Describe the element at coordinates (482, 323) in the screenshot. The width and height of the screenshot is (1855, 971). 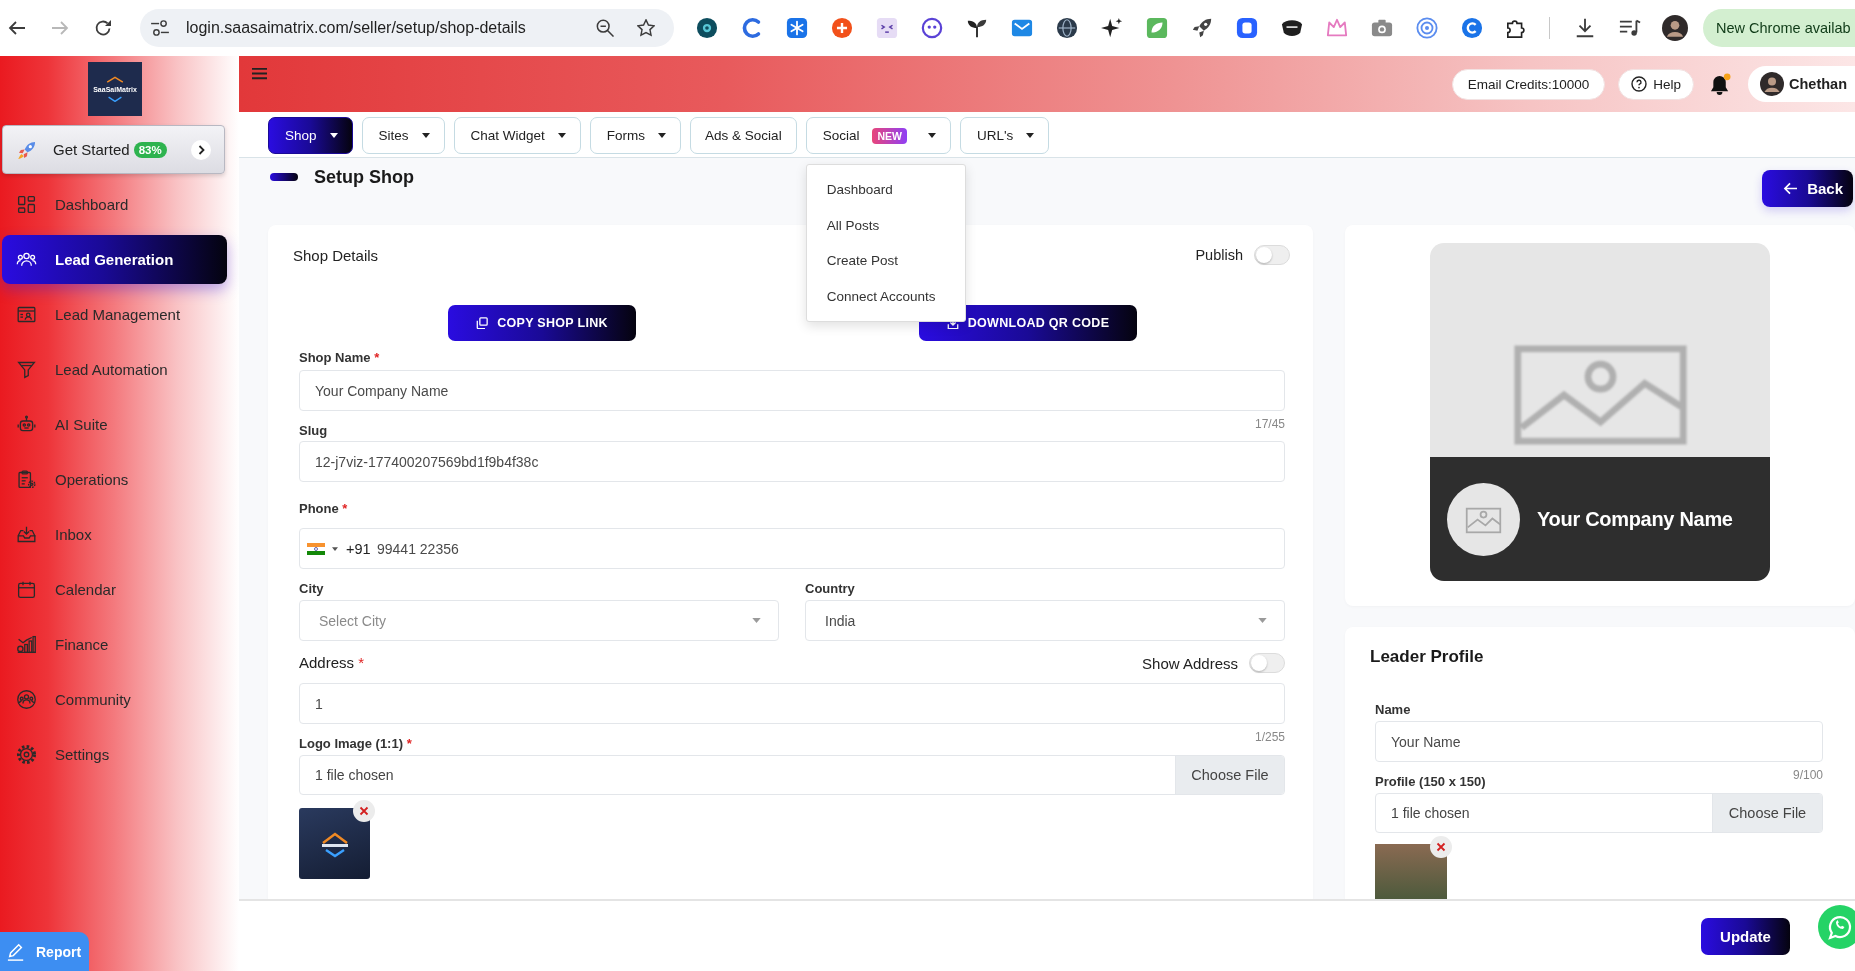
I see `copy-icon` at that location.